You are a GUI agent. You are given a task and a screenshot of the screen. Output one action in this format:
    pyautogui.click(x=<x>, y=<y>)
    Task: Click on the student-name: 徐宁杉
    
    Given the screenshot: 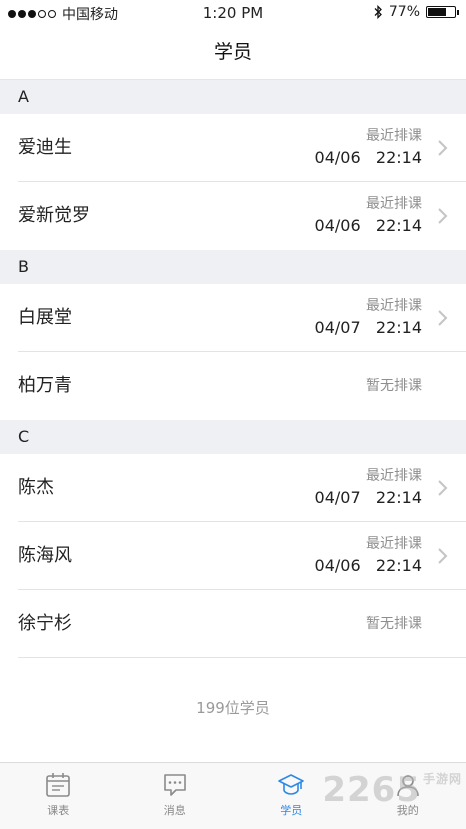 What is the action you would take?
    pyautogui.click(x=45, y=624)
    